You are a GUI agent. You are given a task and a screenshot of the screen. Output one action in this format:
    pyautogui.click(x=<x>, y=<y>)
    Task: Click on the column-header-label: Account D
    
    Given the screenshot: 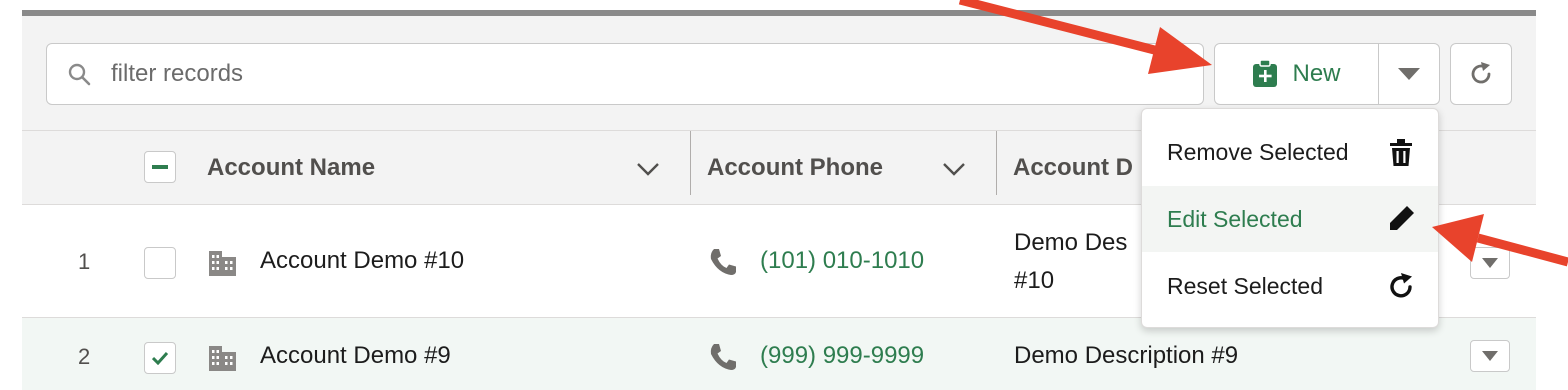 What is the action you would take?
    pyautogui.click(x=1073, y=167)
    